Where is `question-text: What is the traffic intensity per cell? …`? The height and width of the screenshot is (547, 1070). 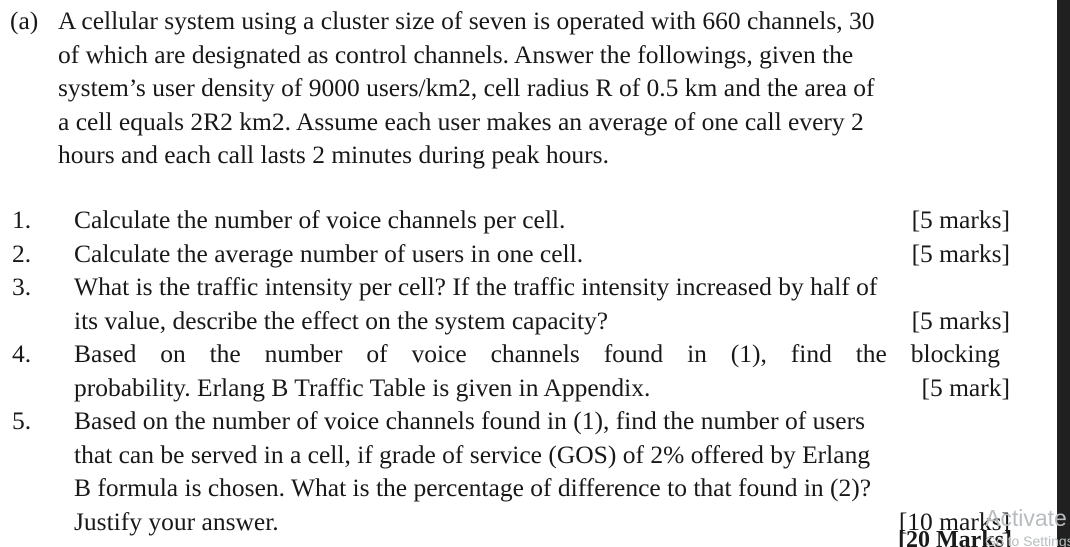 question-text: What is the traffic intensity per cell? … is located at coordinates (476, 286).